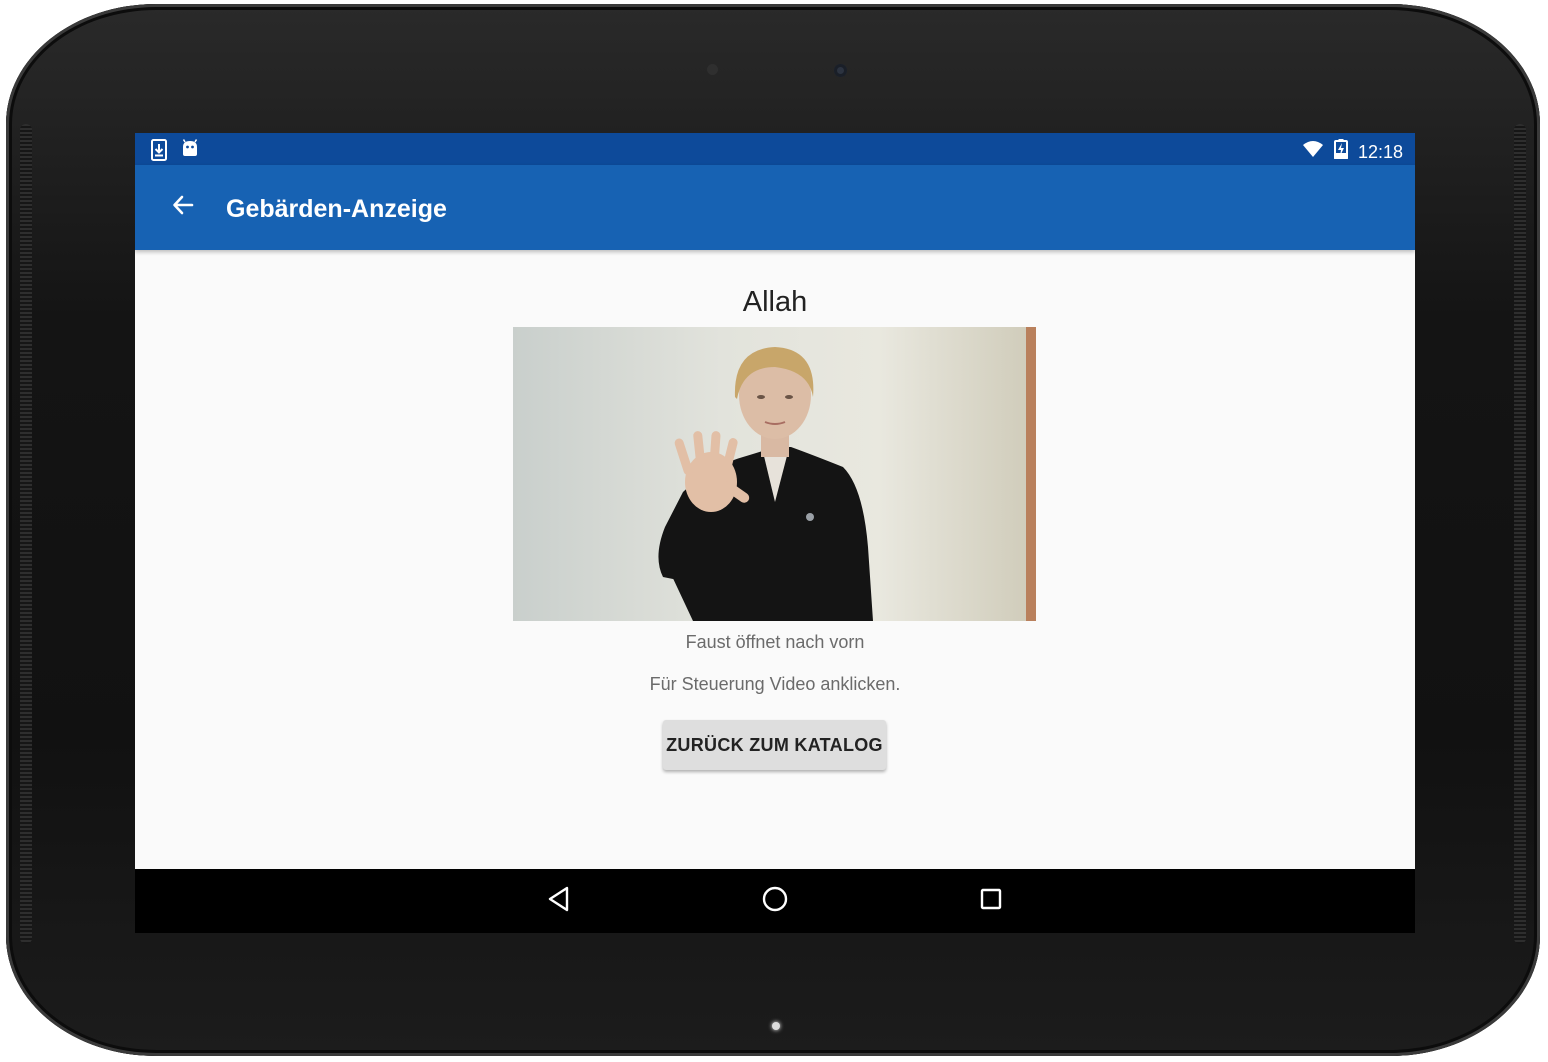 The height and width of the screenshot is (1062, 1548). Describe the element at coordinates (1380, 151) in the screenshot. I see `status-time: 12:18` at that location.